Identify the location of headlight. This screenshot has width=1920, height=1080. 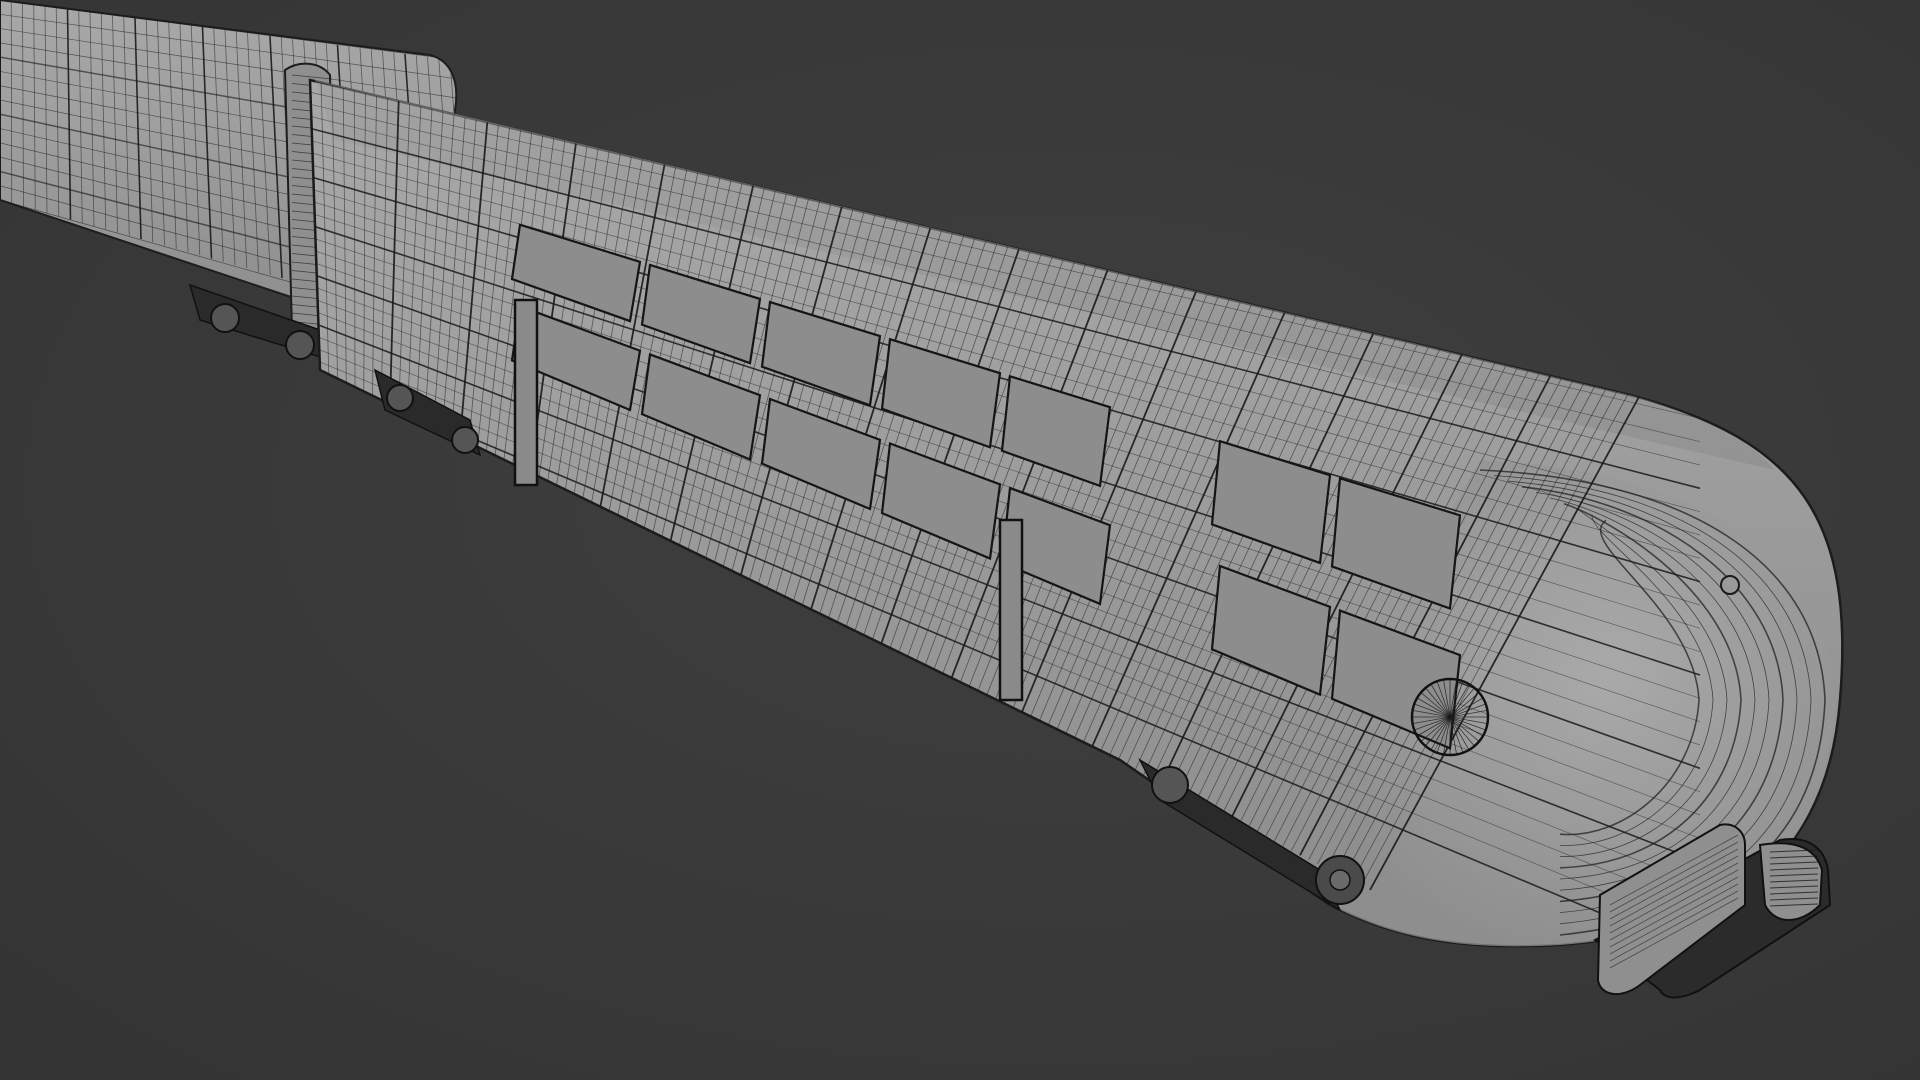
(1450, 717).